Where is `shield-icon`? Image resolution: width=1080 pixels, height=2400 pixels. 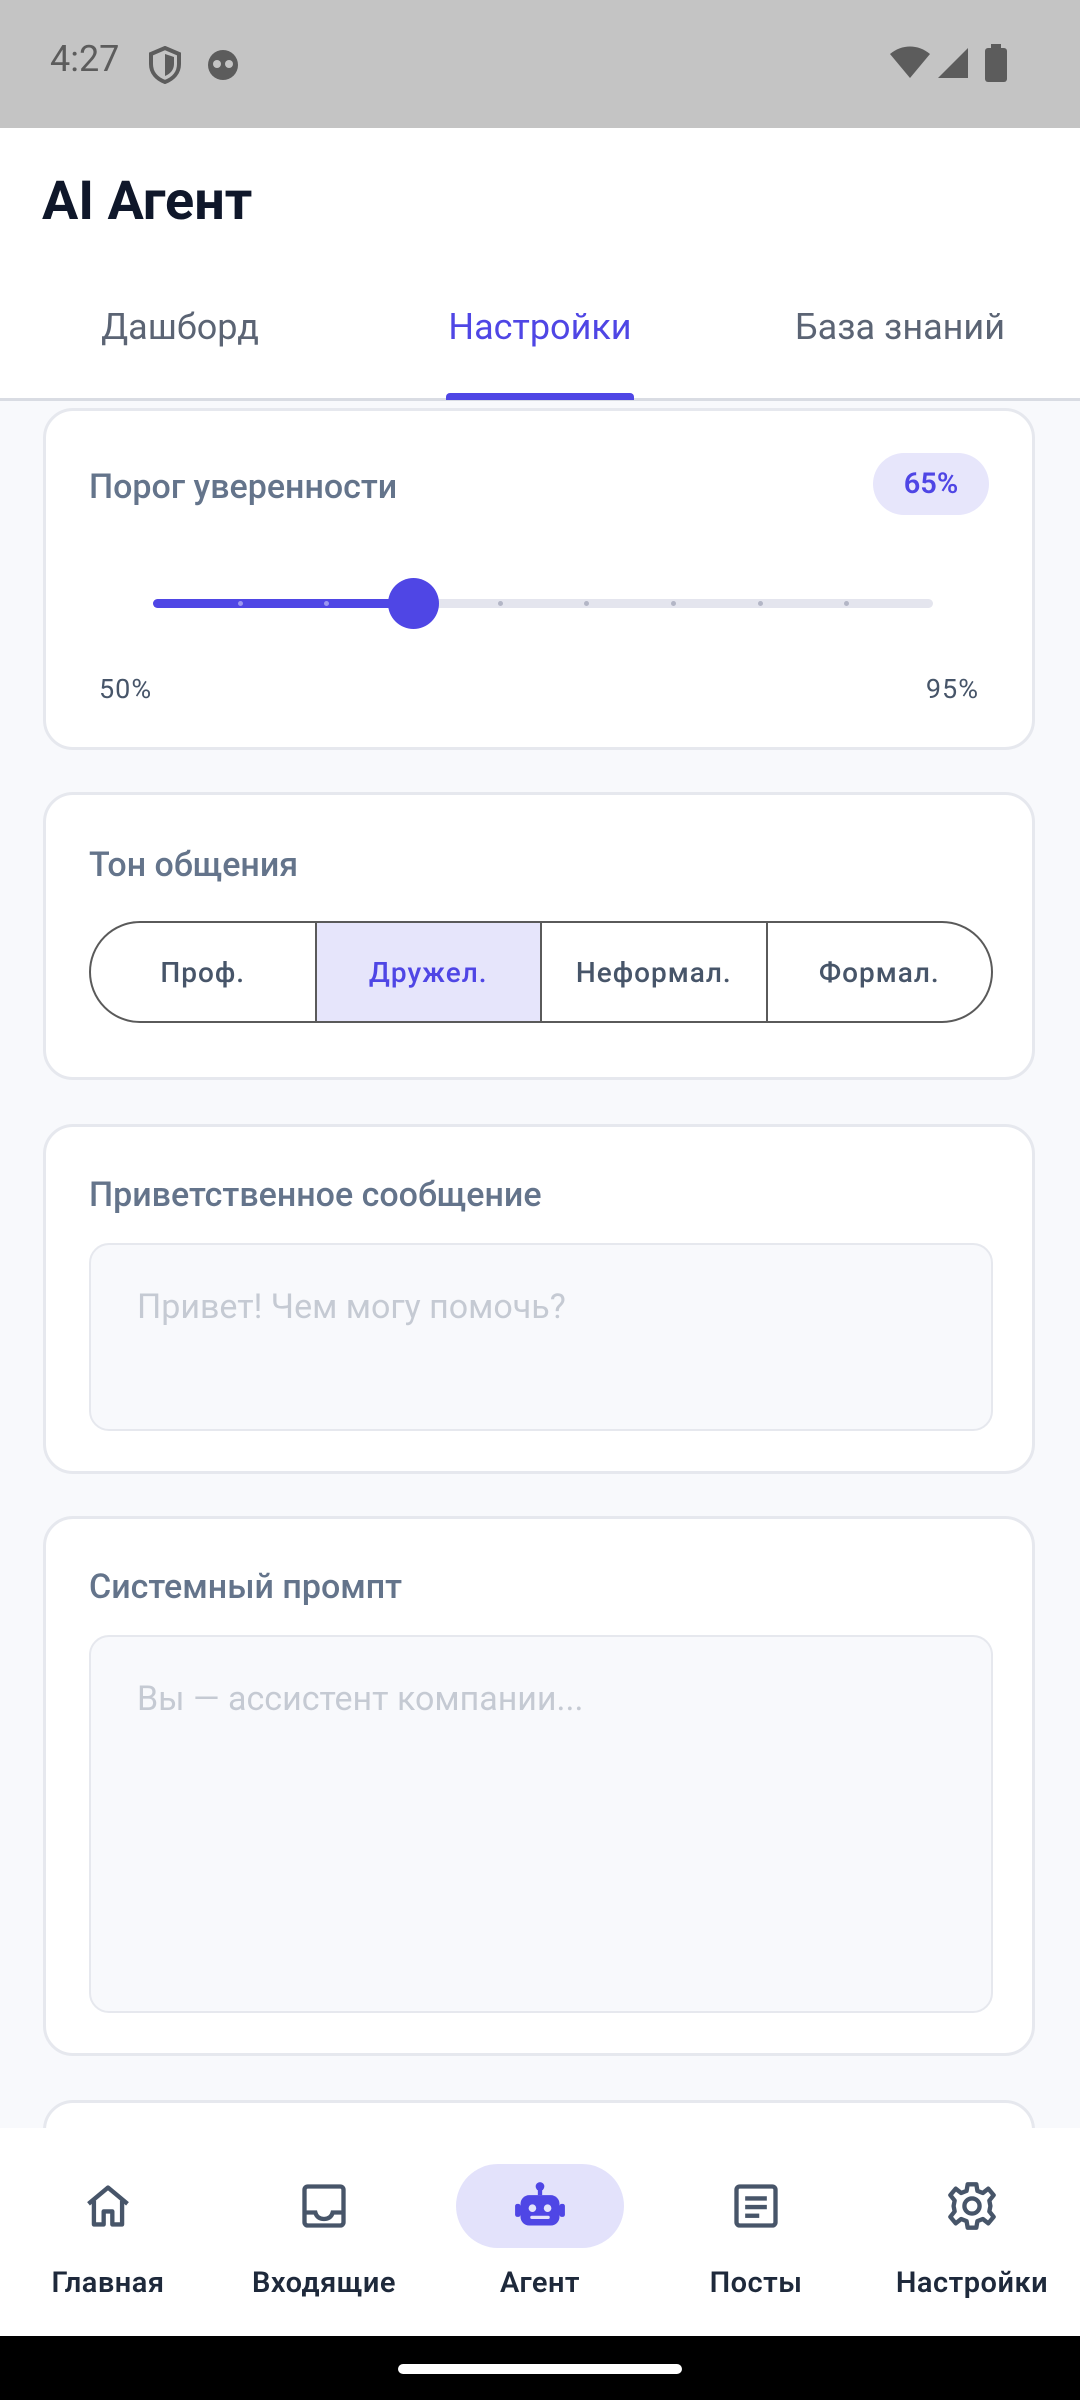 shield-icon is located at coordinates (165, 65).